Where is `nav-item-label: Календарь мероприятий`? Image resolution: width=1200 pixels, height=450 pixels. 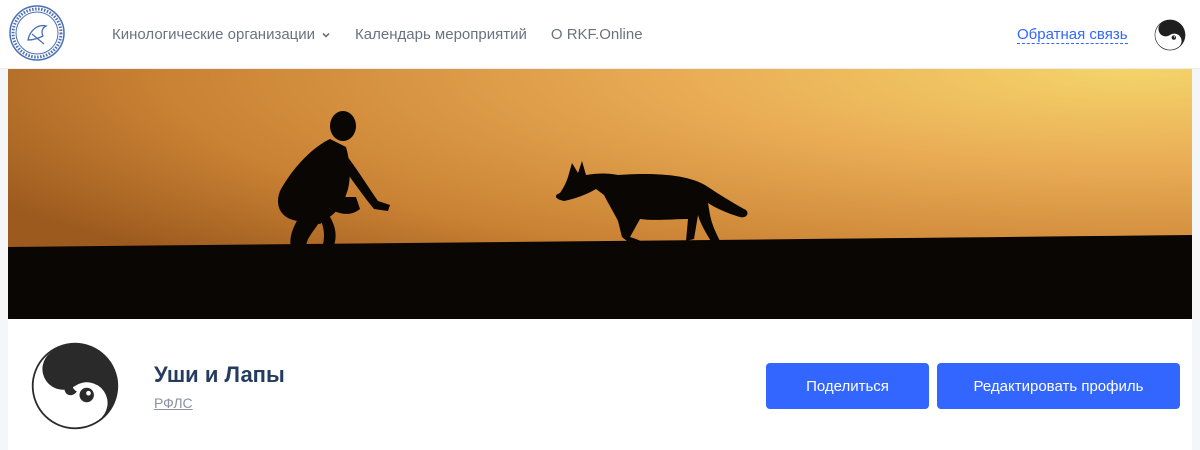 nav-item-label: Календарь мероприятий is located at coordinates (441, 34).